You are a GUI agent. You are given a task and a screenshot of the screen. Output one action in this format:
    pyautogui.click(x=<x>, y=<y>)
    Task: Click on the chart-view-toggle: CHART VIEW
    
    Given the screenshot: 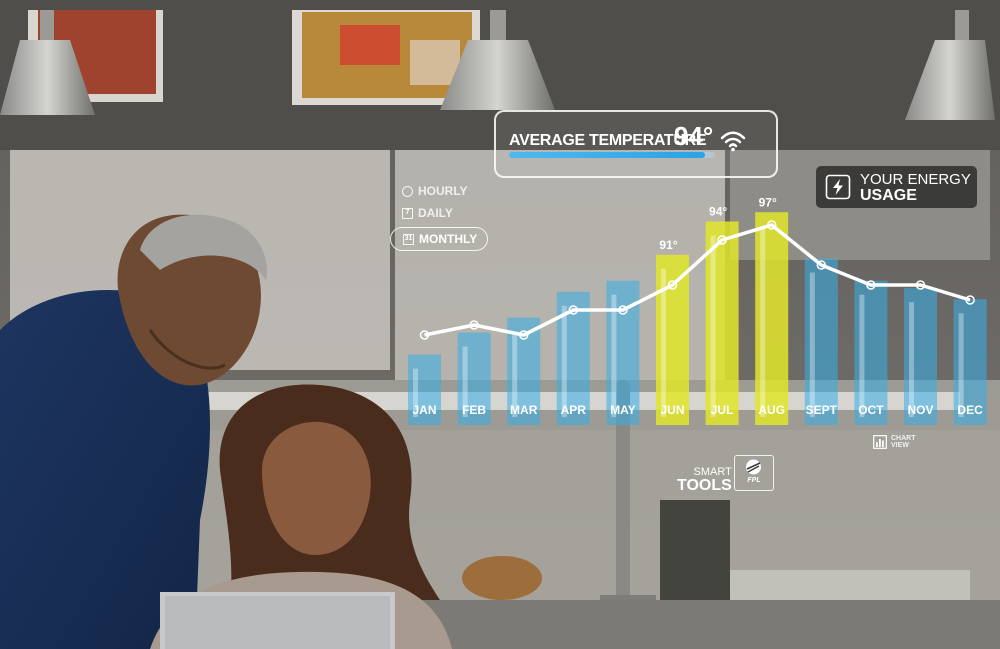 What is the action you would take?
    pyautogui.click(x=897, y=442)
    